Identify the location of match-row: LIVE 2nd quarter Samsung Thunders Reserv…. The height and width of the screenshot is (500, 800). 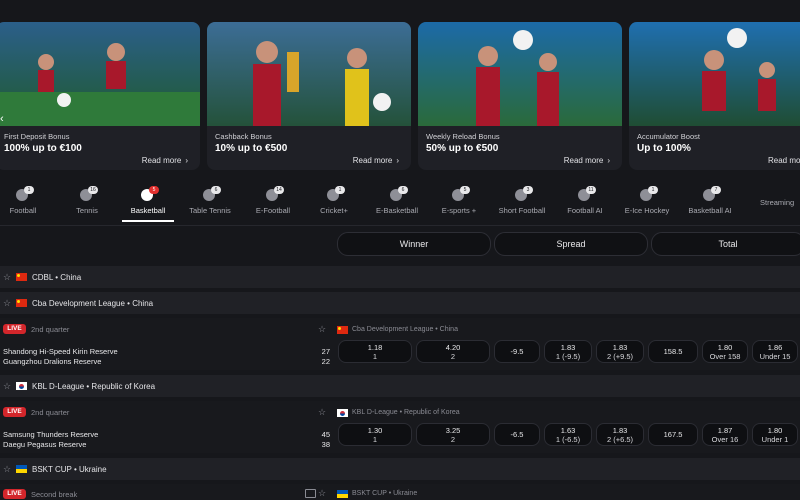
(400, 427).